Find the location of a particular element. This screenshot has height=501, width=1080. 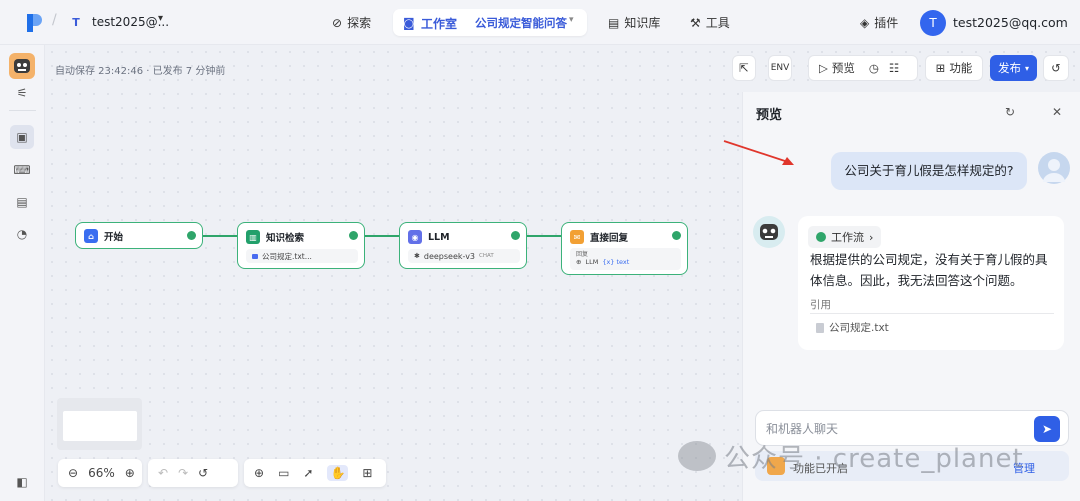

node-header: ▥ 知识检索 is located at coordinates (275, 237).